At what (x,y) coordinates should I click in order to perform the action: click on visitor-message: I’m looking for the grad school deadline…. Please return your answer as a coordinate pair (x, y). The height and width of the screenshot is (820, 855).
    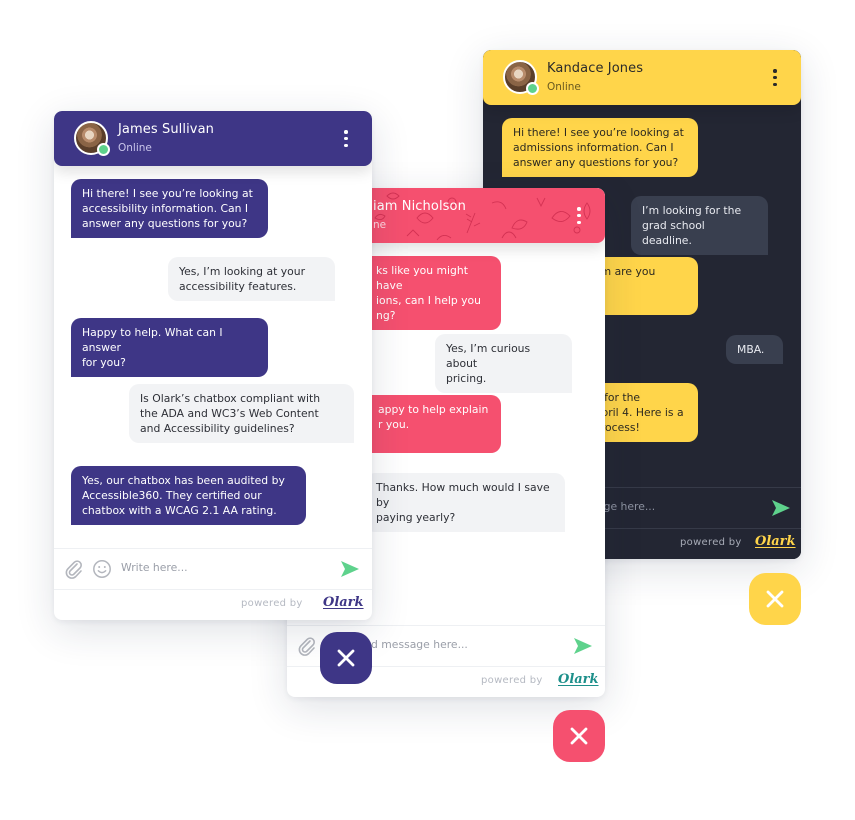
    Looking at the image, I should click on (699, 225).